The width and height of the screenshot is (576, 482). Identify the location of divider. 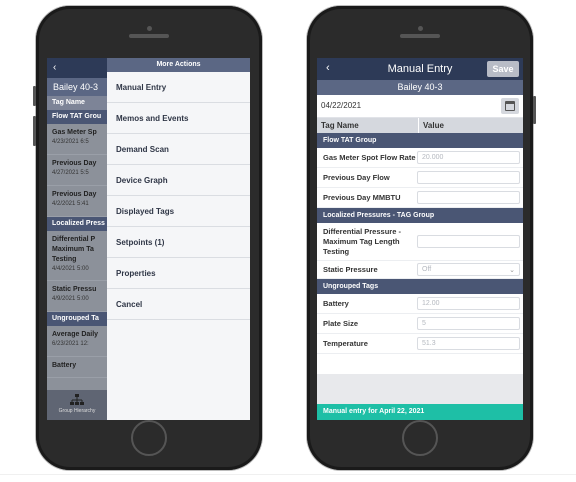
(288, 474).